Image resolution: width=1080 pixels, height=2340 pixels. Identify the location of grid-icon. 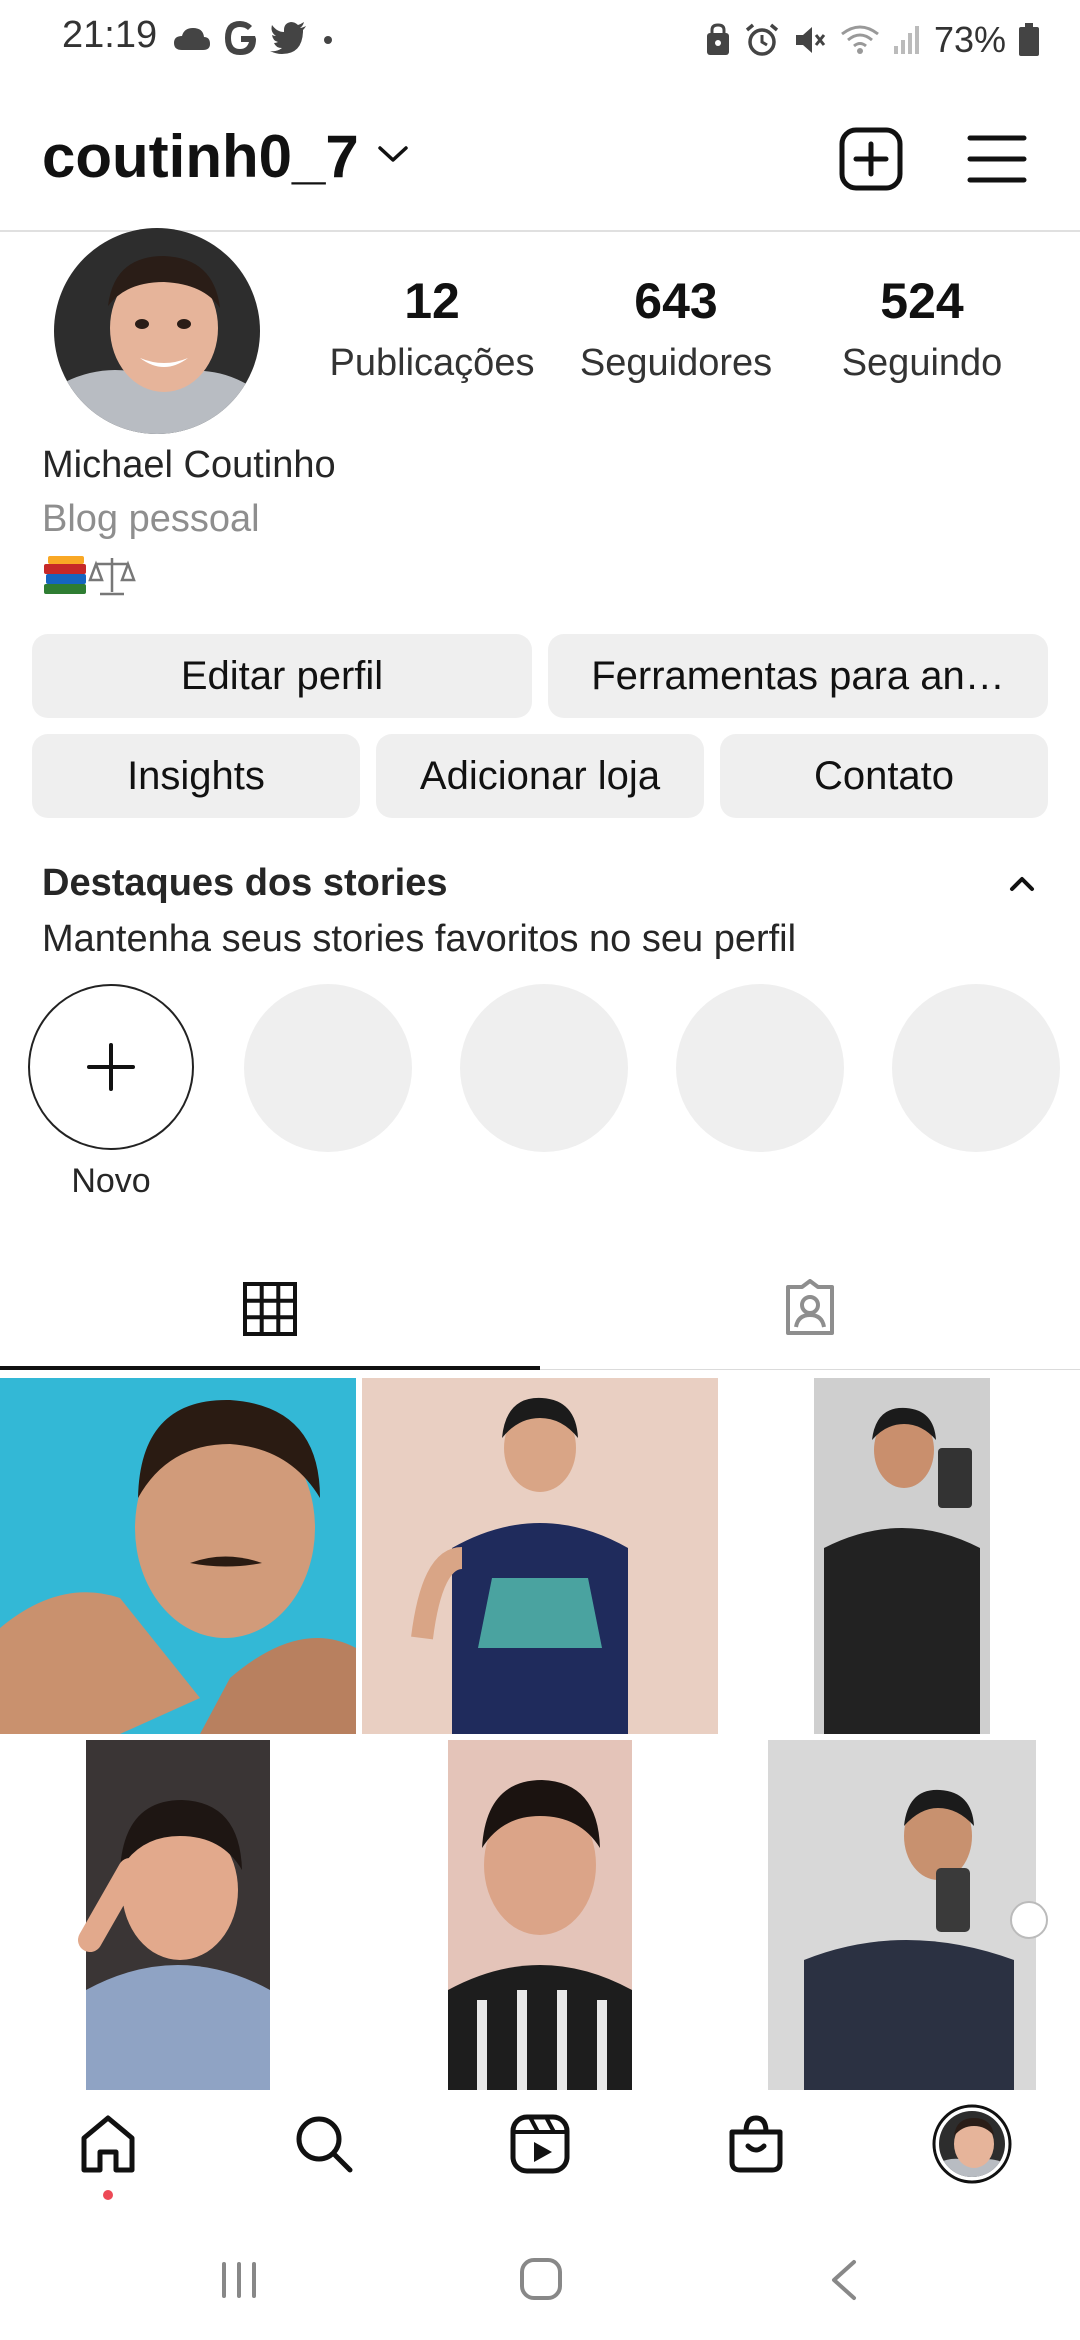
(270, 1309).